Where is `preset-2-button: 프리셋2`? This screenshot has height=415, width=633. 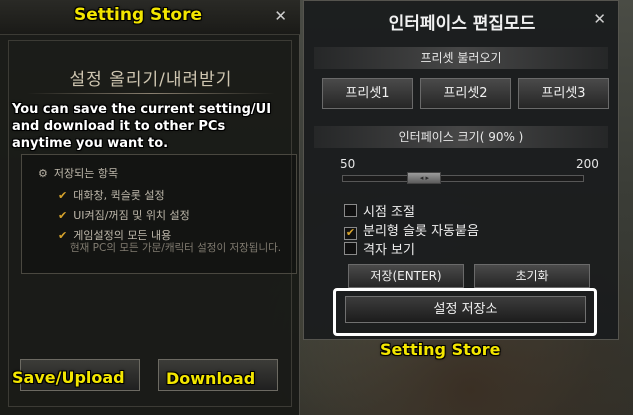 preset-2-button: 프리셋2 is located at coordinates (465, 93).